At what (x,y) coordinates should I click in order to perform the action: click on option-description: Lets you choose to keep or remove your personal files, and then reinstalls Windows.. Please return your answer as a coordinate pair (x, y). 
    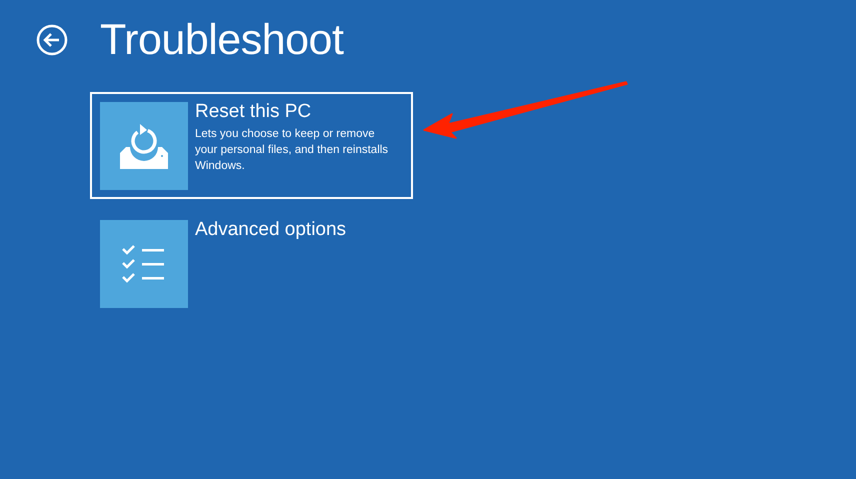
    Looking at the image, I should click on (292, 150).